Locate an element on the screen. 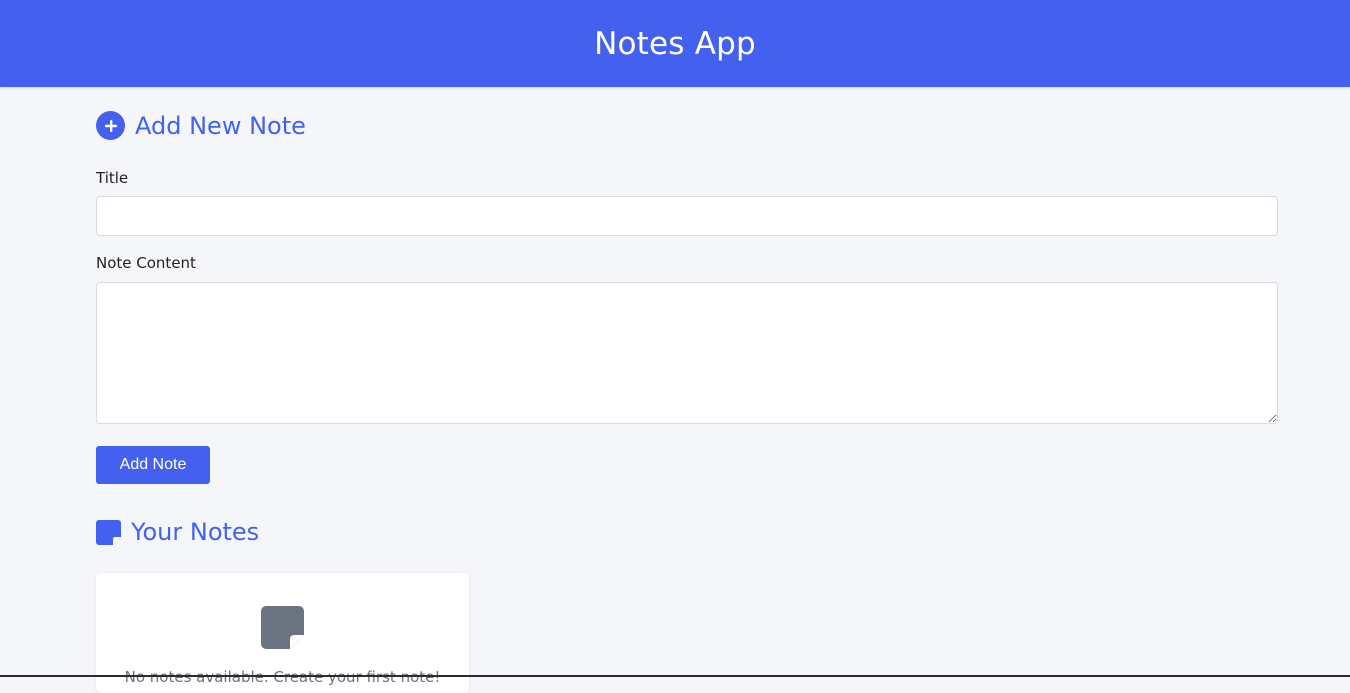 The width and height of the screenshot is (1350, 693). app-header: Notes App is located at coordinates (675, 43).